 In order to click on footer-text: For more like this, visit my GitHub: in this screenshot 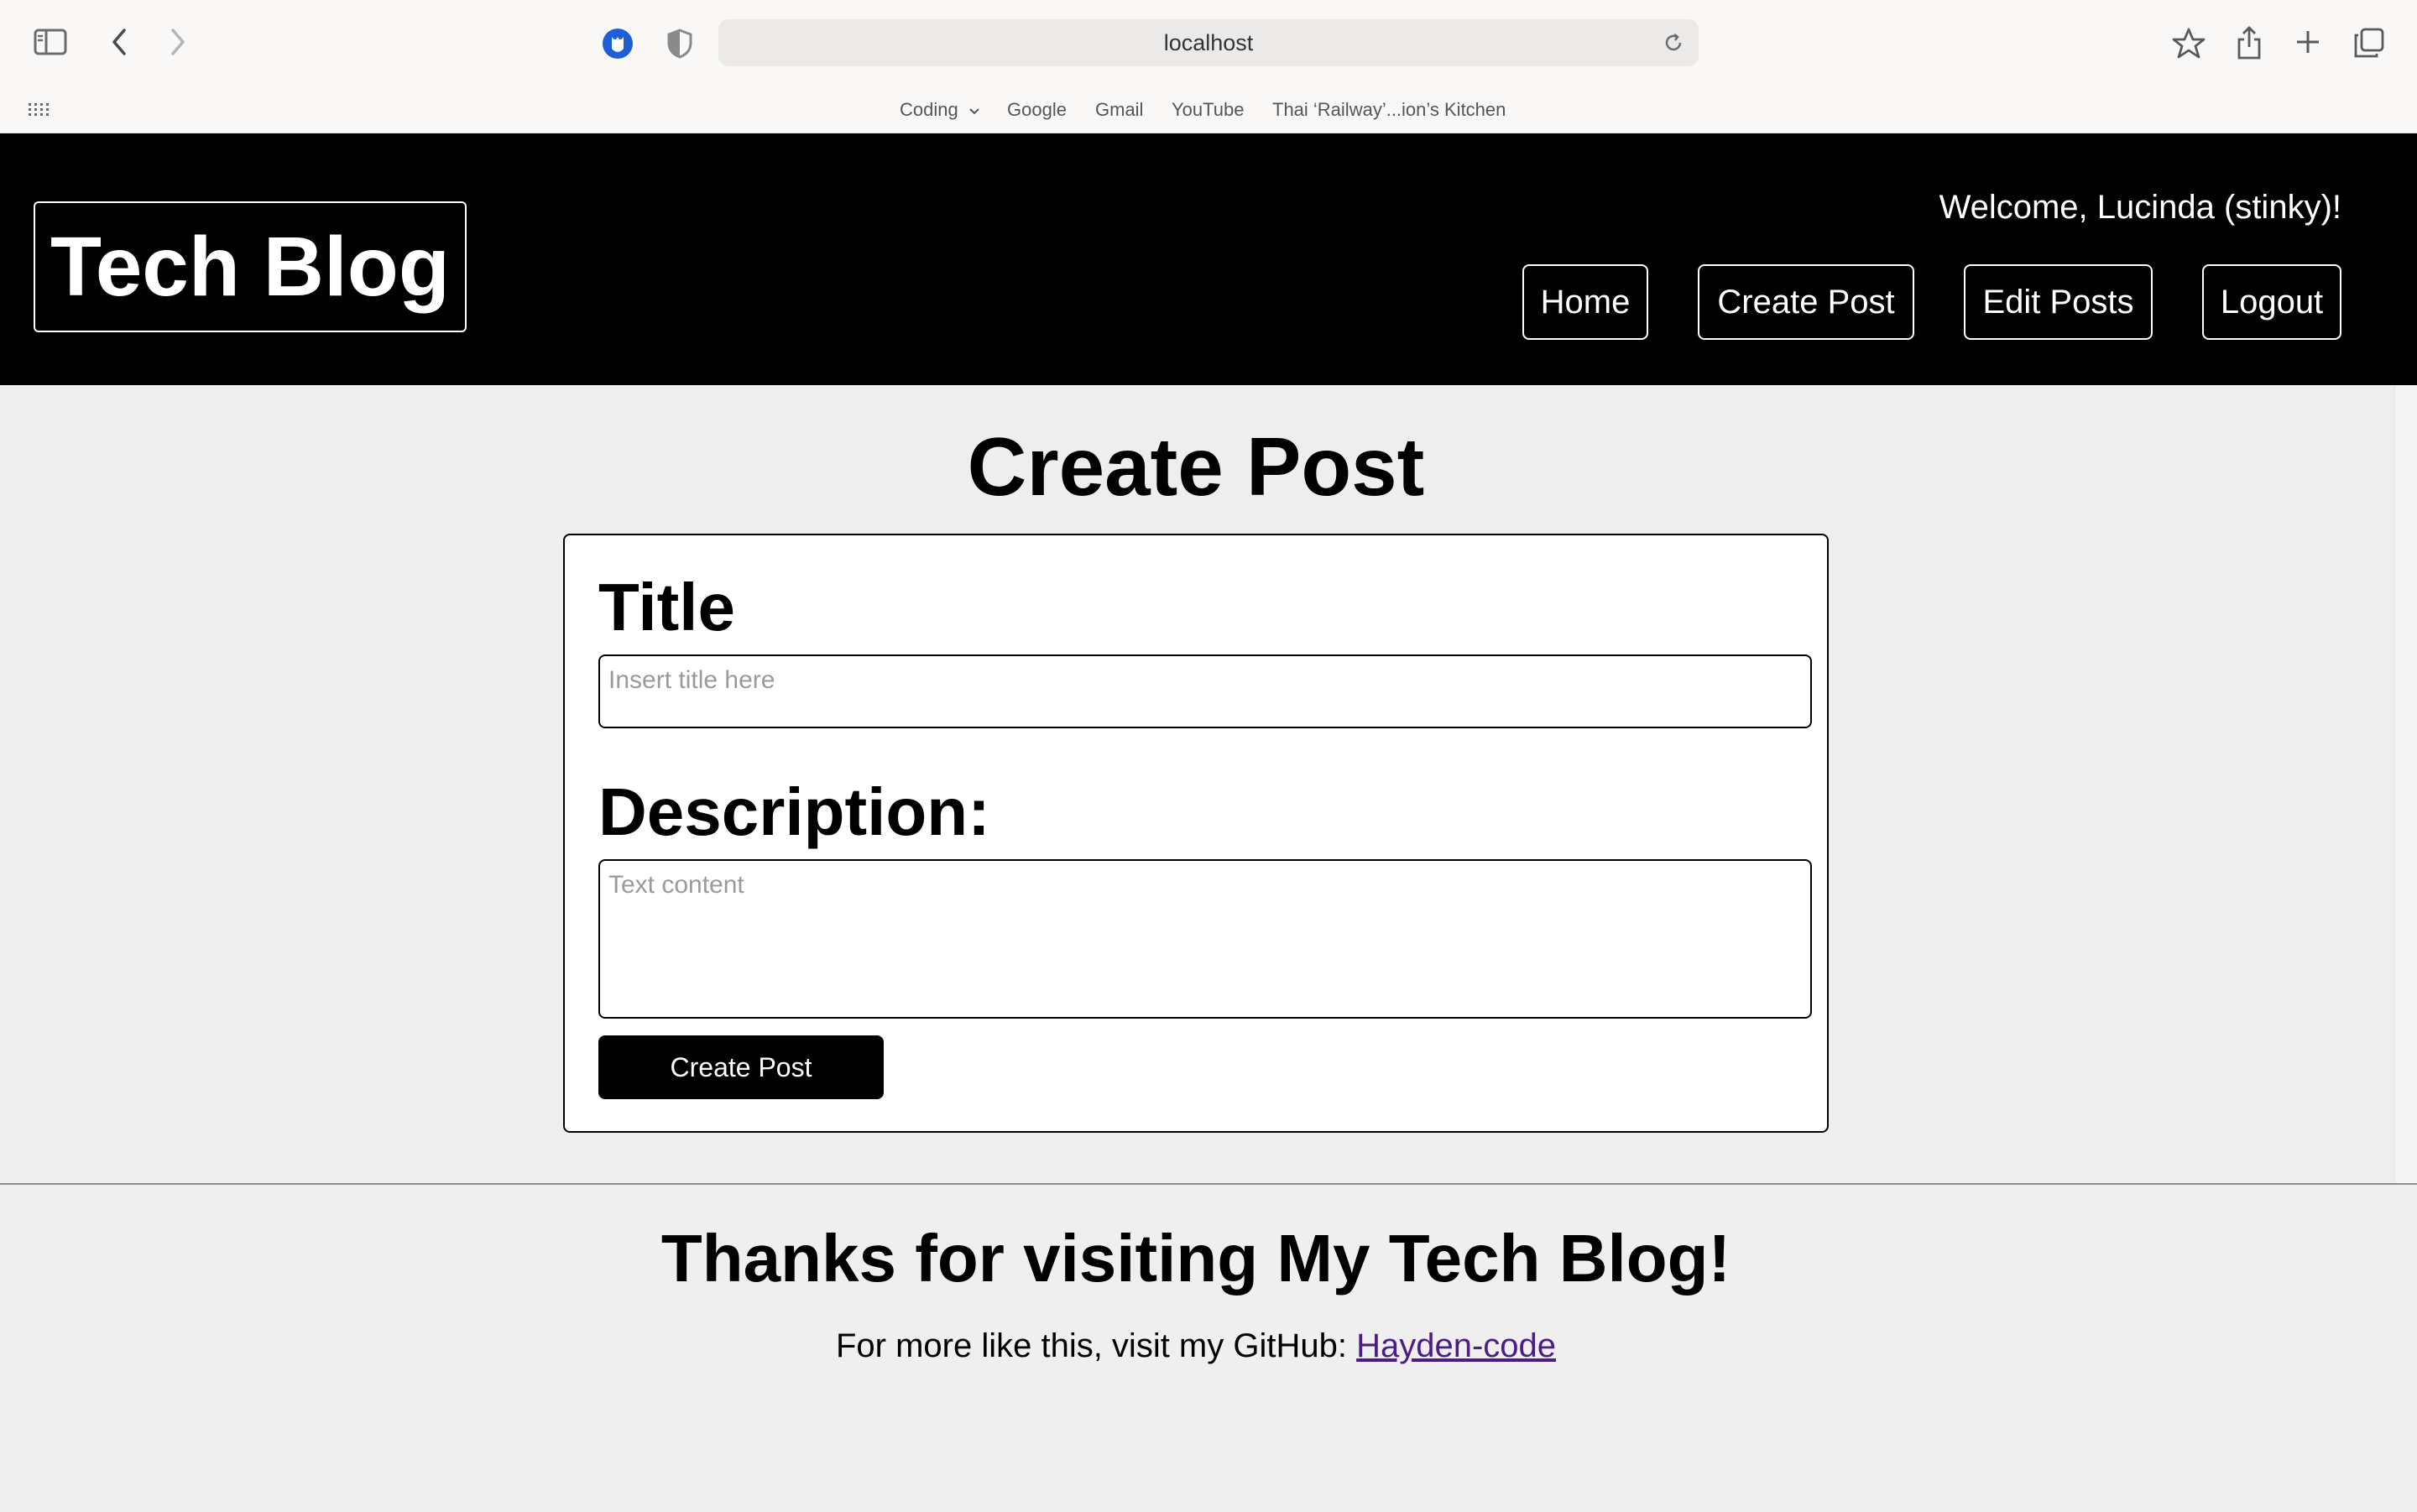, I will do `click(1096, 1346)`.